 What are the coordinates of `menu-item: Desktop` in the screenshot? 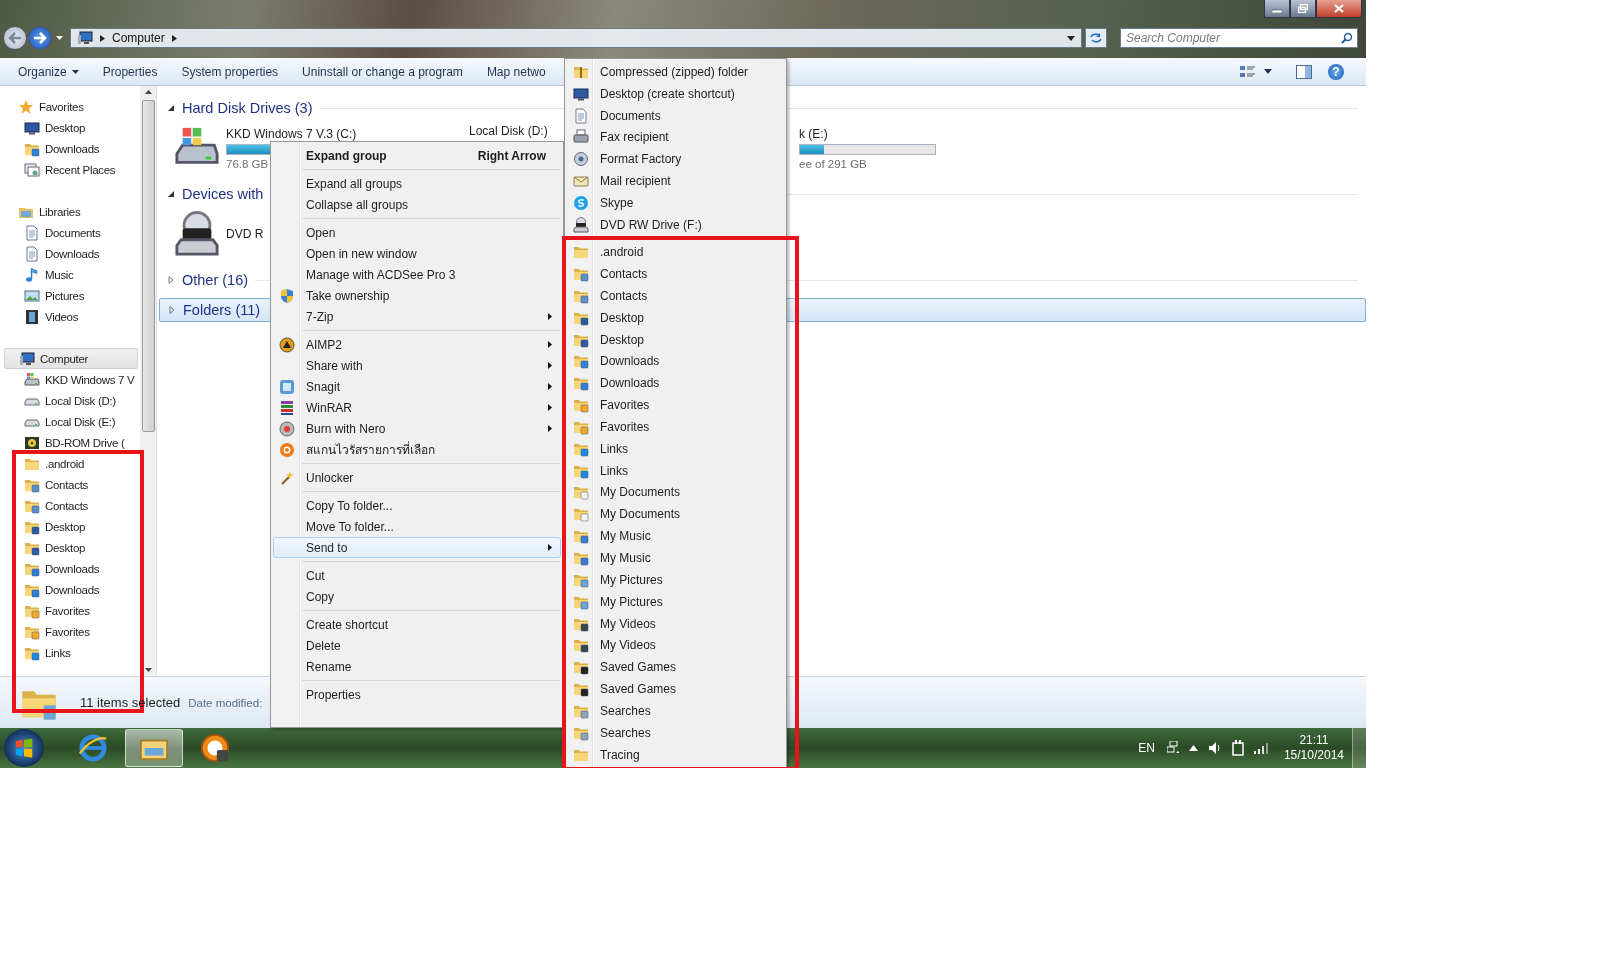 It's located at (675, 317).